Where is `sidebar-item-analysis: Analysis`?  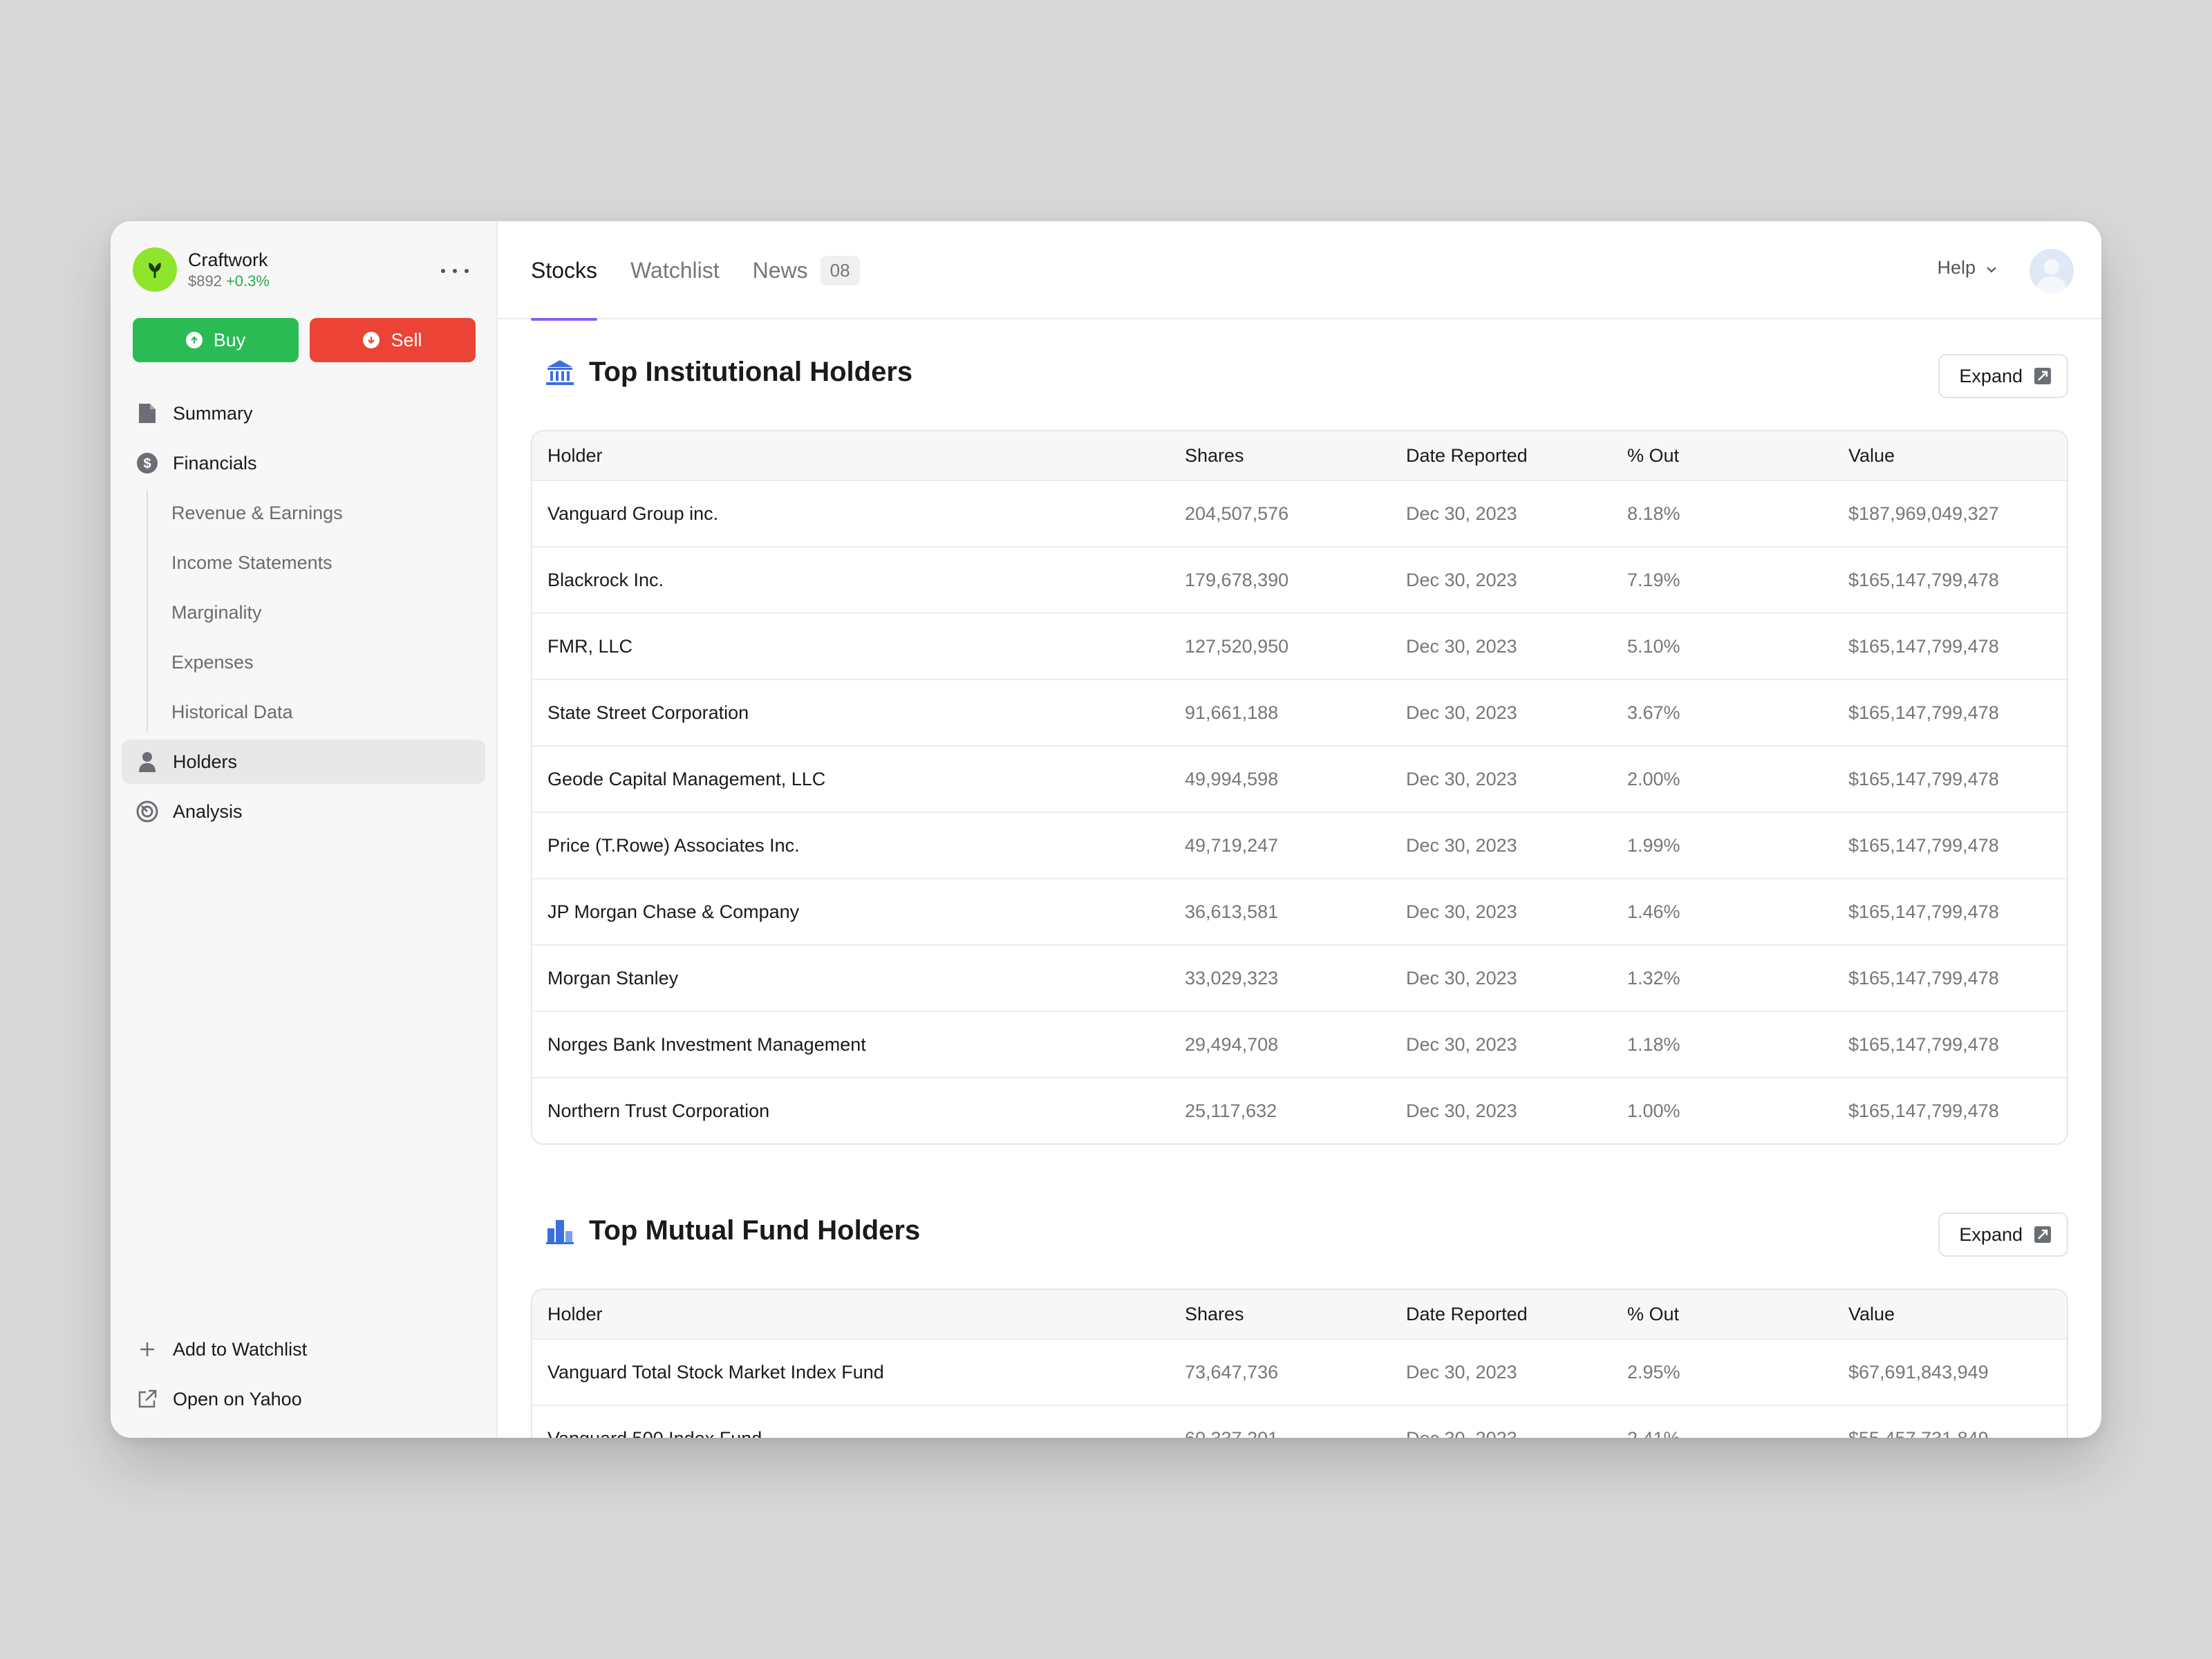 sidebar-item-analysis: Analysis is located at coordinates (303, 812).